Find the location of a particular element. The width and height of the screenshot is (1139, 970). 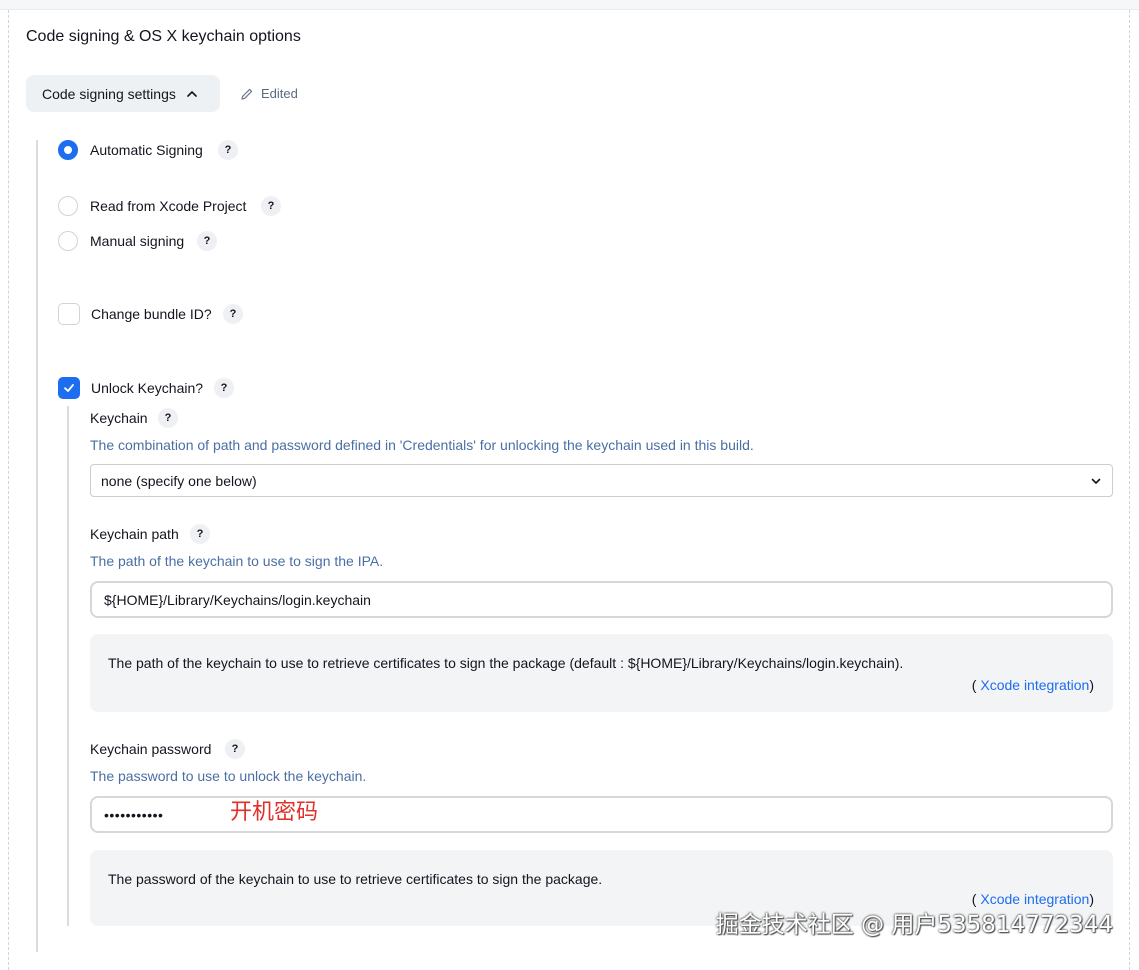

unlock-keychain-checkbox is located at coordinates (69, 388).